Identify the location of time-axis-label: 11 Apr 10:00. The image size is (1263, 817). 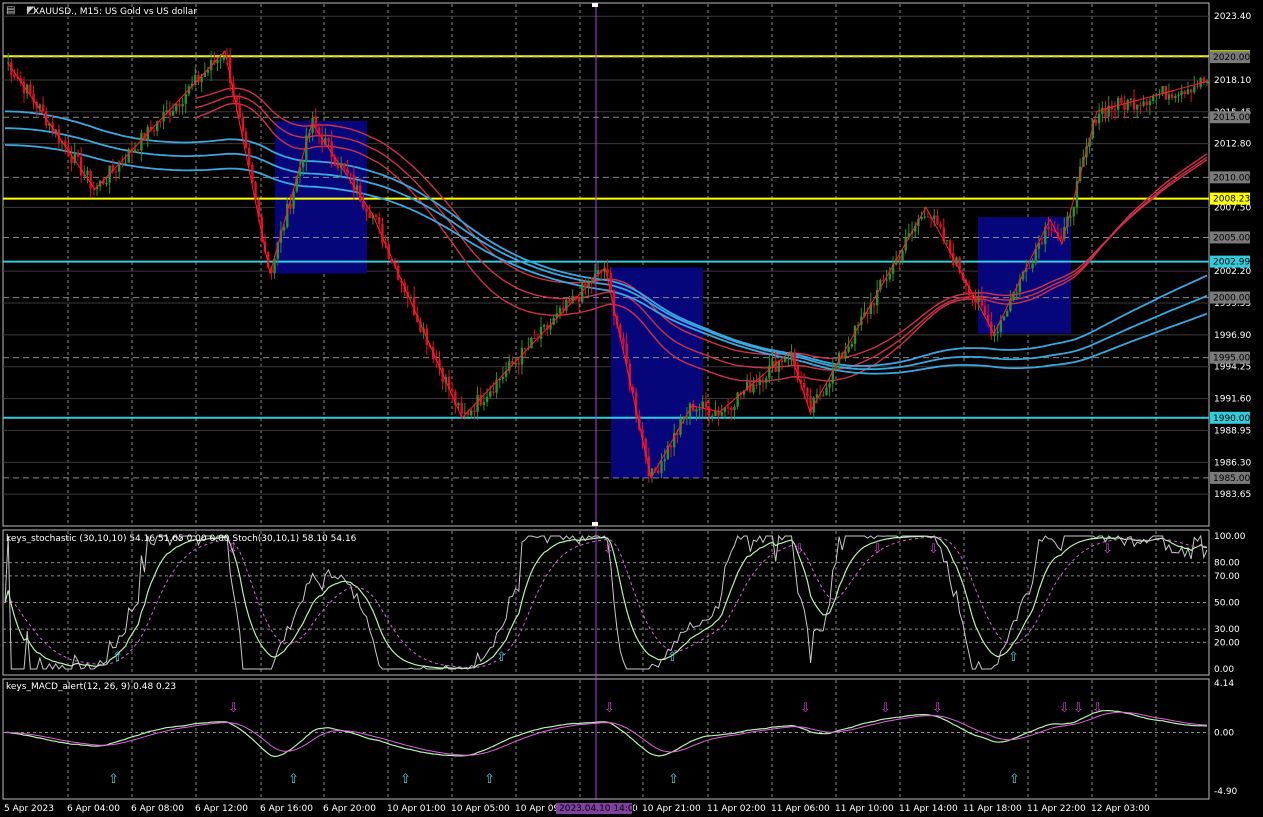
(864, 809).